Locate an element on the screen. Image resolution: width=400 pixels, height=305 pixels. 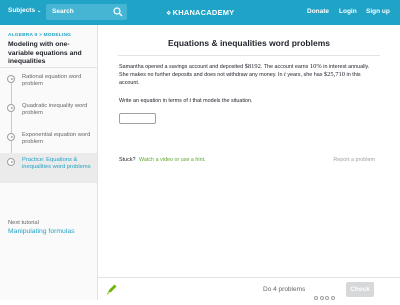
search-input: Search is located at coordinates (63, 11).